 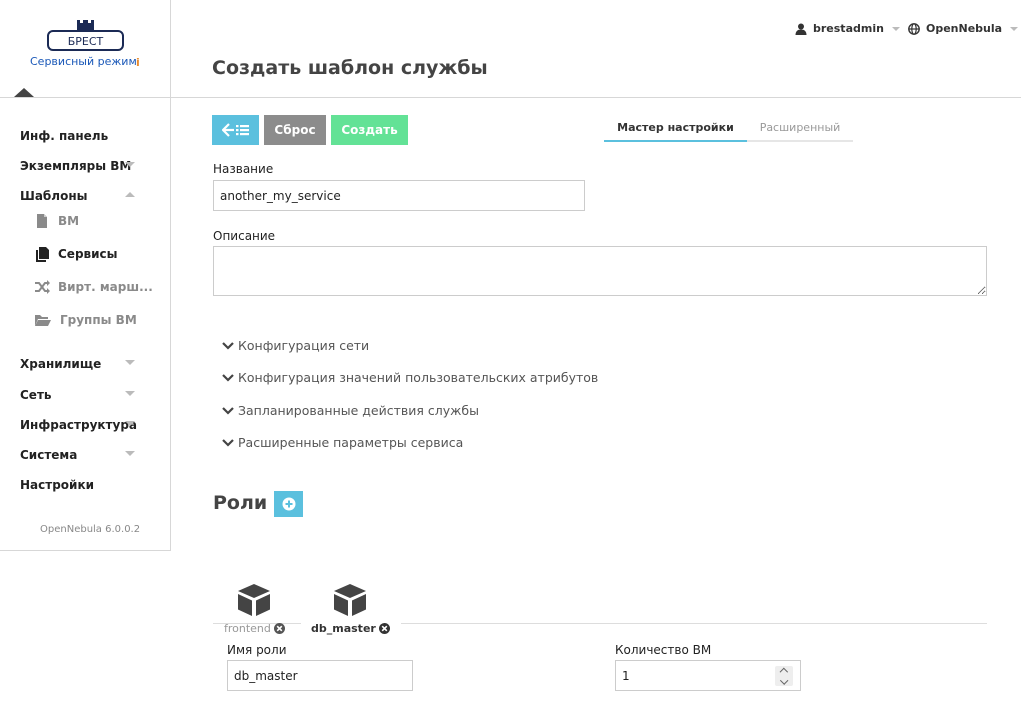 What do you see at coordinates (130, 194) in the screenshot?
I see `chevron-up-icon` at bounding box center [130, 194].